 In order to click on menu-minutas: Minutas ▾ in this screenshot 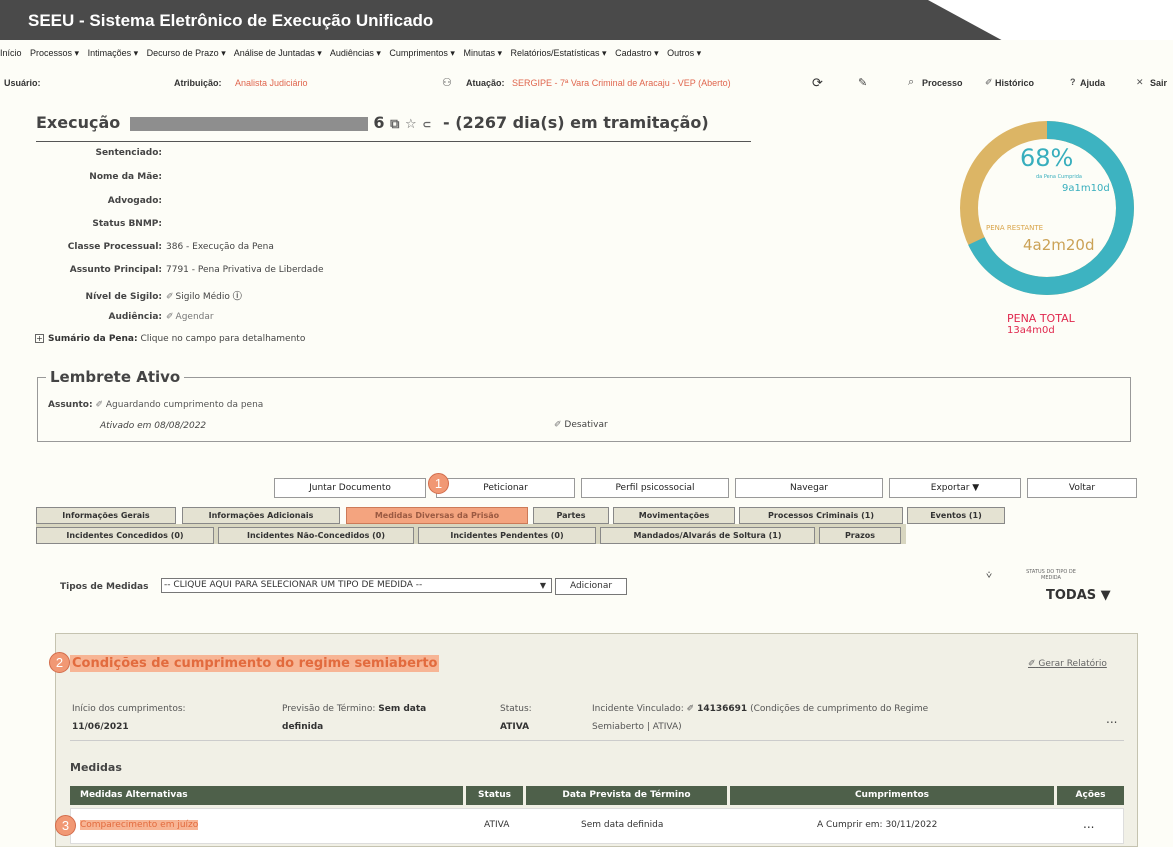, I will do `click(482, 53)`.